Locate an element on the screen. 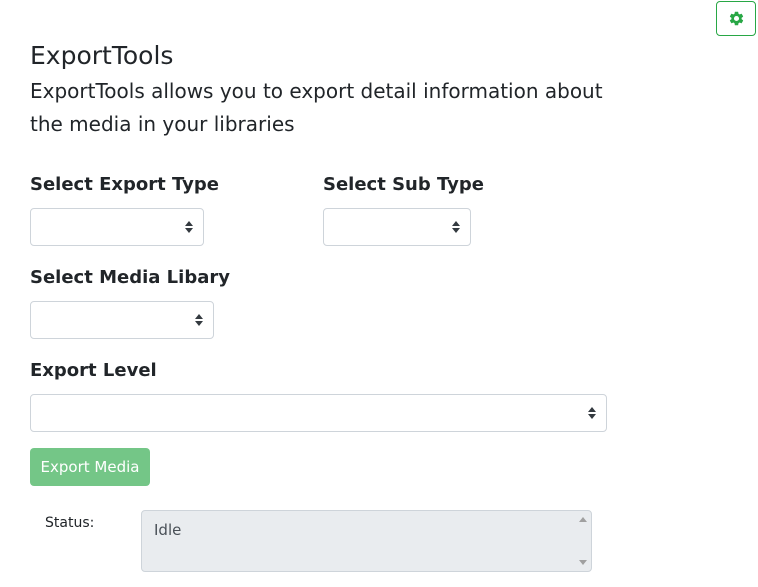 Image resolution: width=758 pixels, height=587 pixels. scroll-down-arrow-icon is located at coordinates (583, 562).